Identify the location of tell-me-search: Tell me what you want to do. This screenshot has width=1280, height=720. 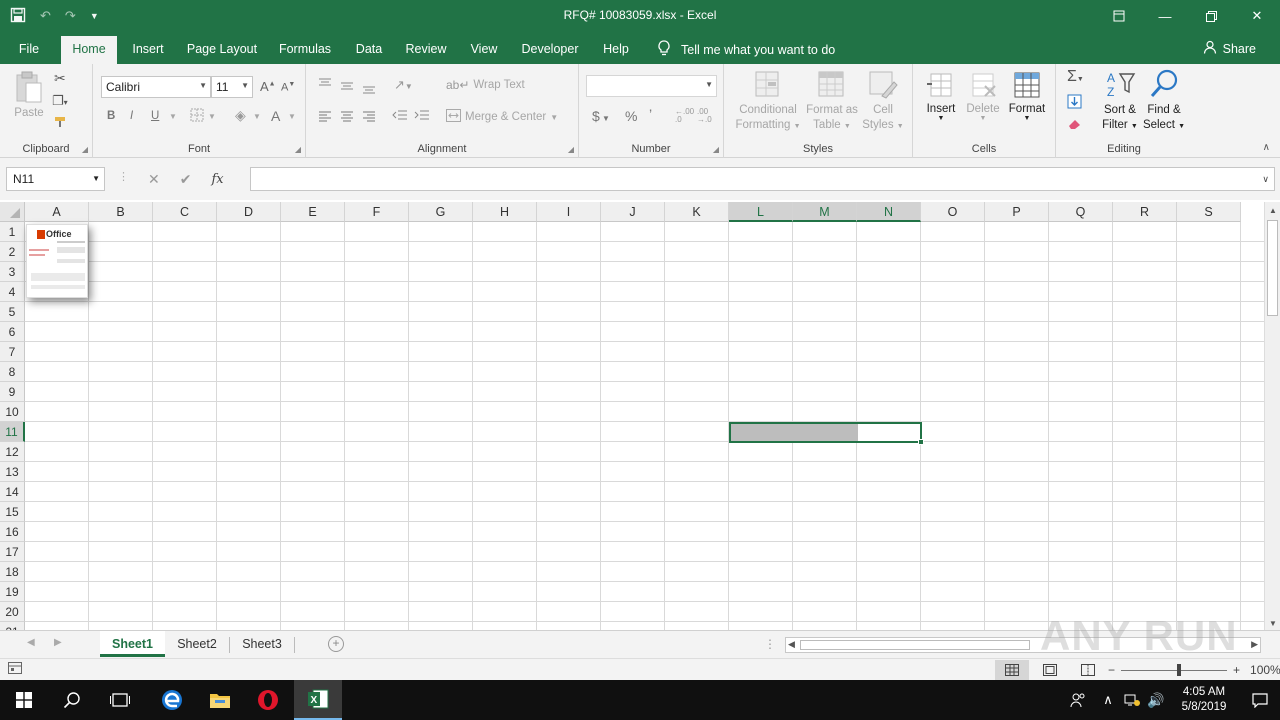
(746, 49).